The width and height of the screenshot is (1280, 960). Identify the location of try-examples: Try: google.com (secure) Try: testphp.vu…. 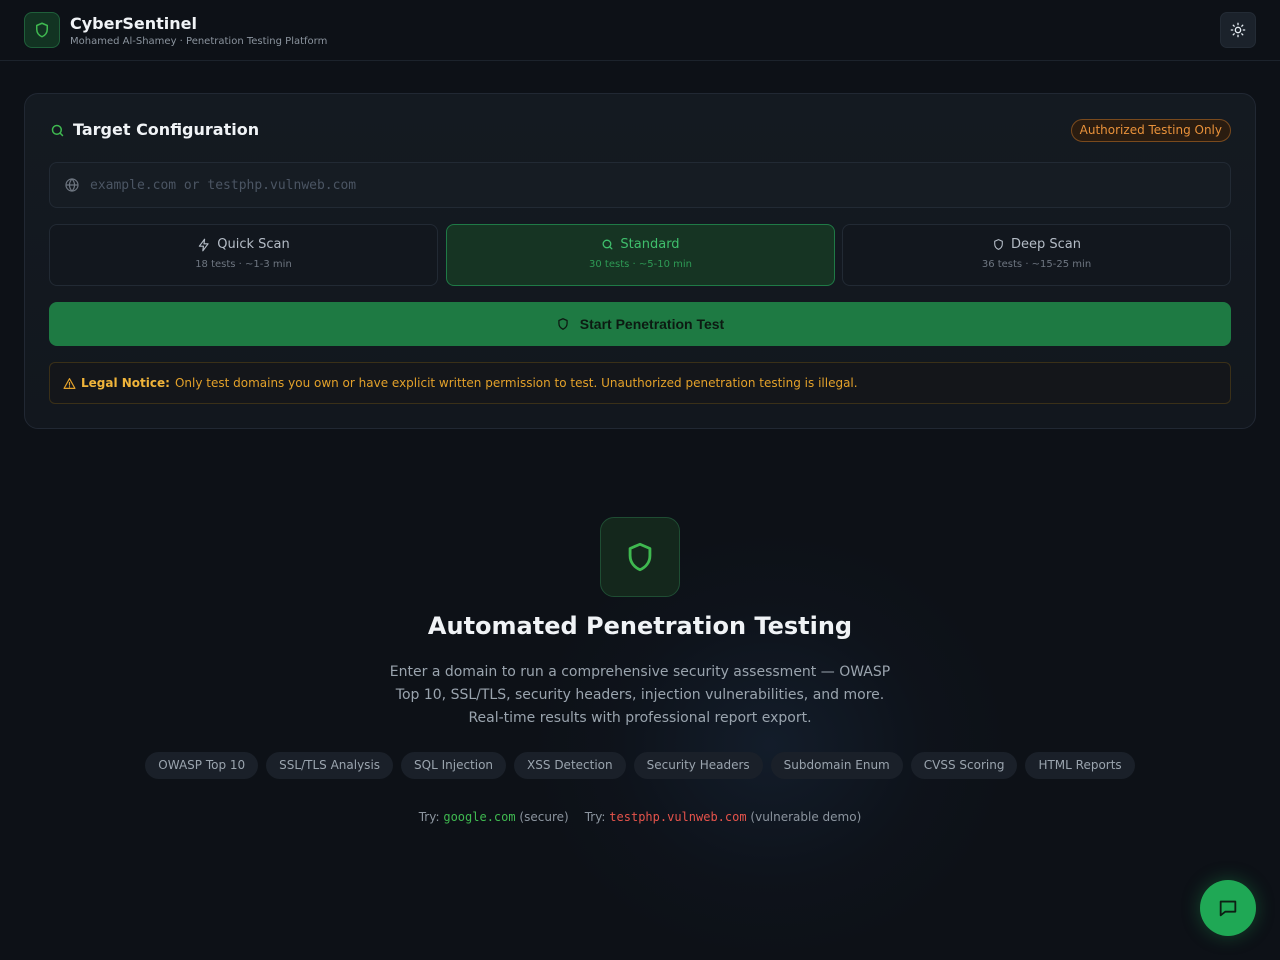
(640, 817).